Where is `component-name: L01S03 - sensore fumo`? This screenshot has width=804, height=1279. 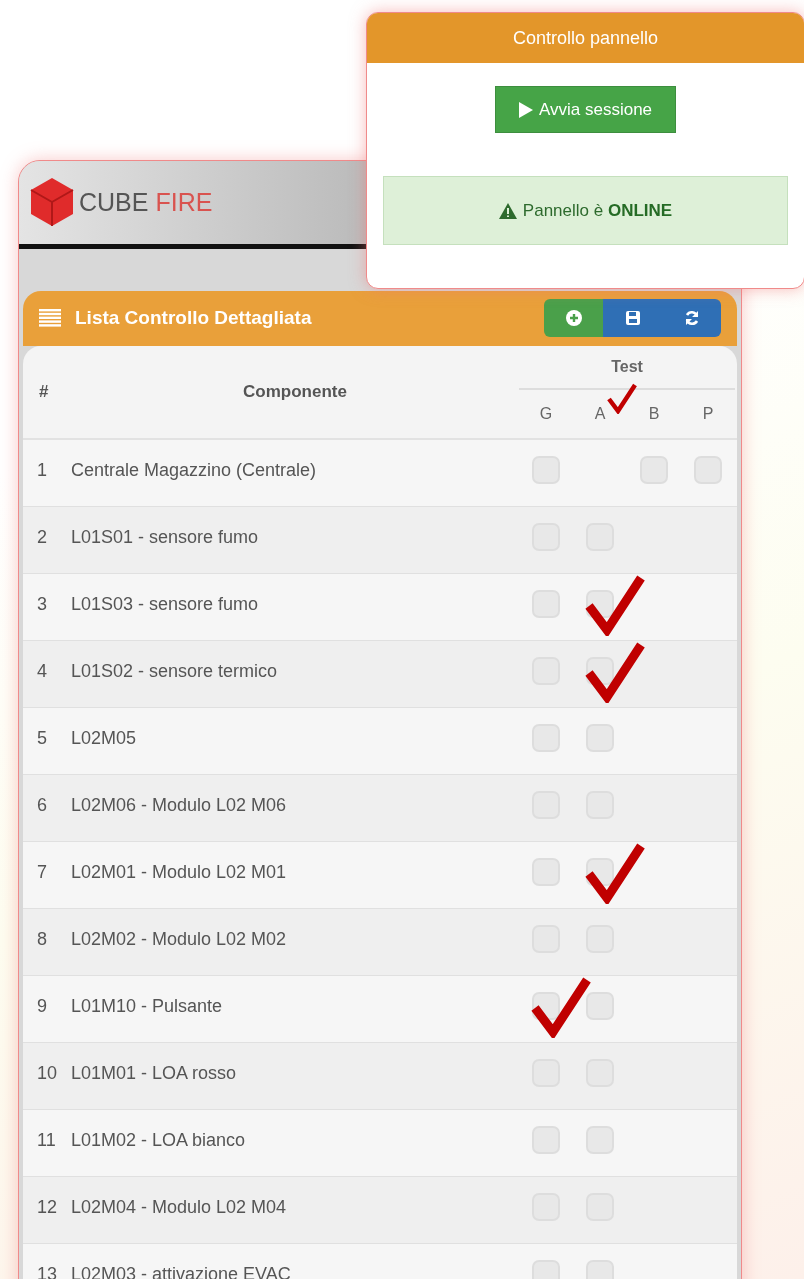
component-name: L01S03 - sensore fumo is located at coordinates (165, 604).